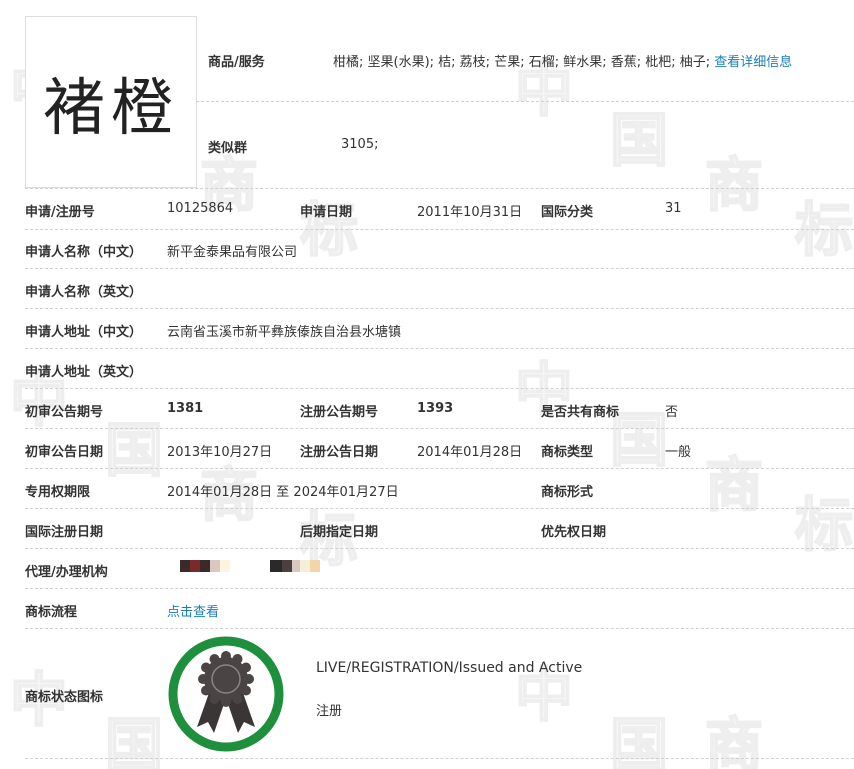 Image resolution: width=854 pixels, height=769 pixels. Describe the element at coordinates (574, 532) in the screenshot. I see `priority-date-label: 优先权日期` at that location.